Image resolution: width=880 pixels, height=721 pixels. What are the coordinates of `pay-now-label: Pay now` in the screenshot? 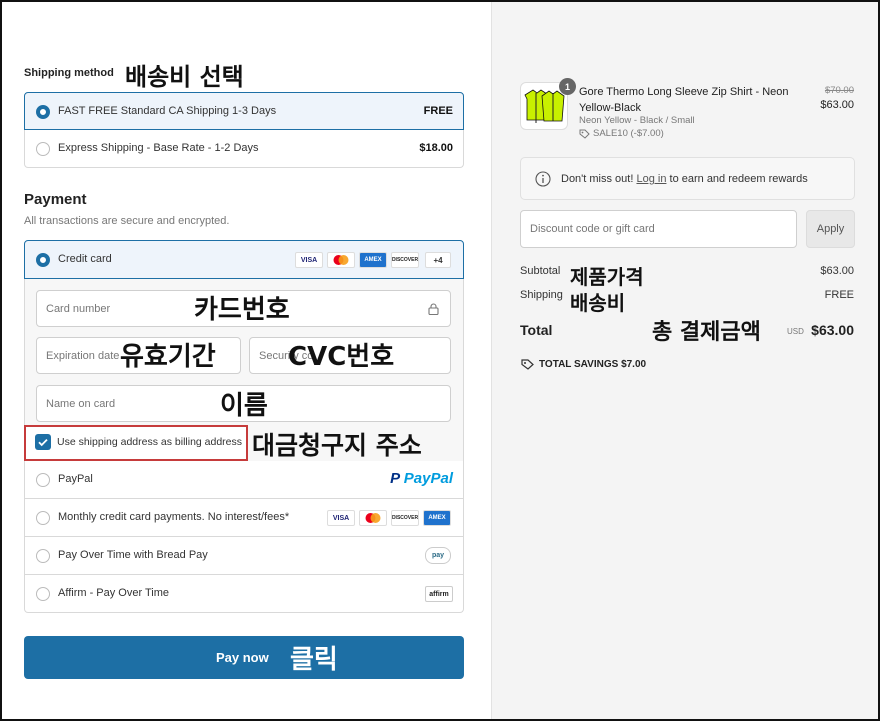 It's located at (242, 657).